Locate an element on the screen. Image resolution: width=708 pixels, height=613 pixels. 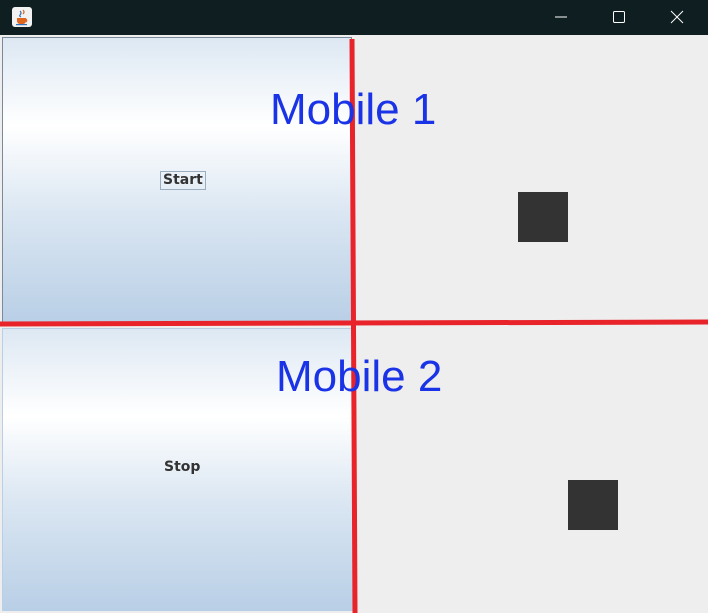
close-icon is located at coordinates (677, 17).